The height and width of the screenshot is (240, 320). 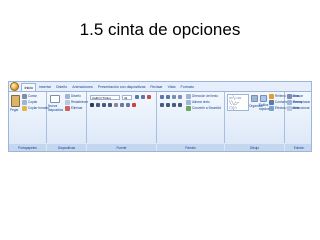 What do you see at coordinates (98, 105) in the screenshot?
I see `italic-icon` at bounding box center [98, 105].